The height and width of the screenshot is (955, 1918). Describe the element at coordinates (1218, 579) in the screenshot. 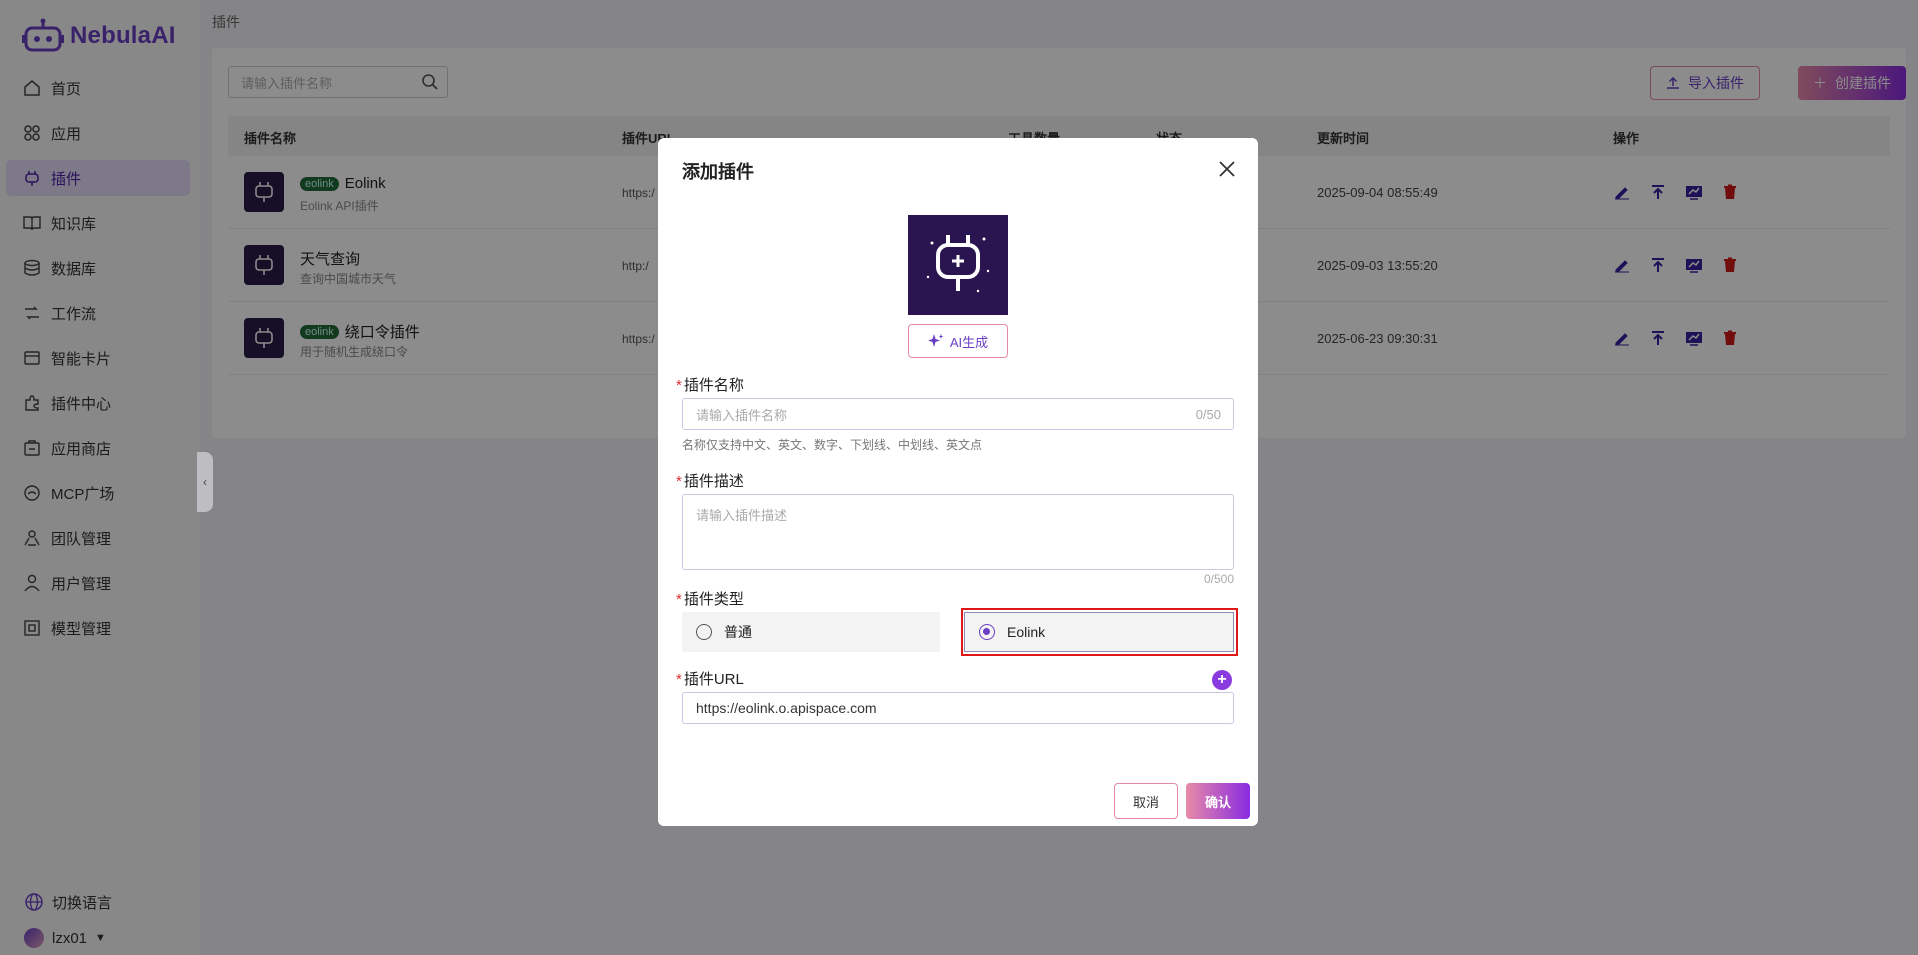

I see `desc-counter: 0/500` at that location.